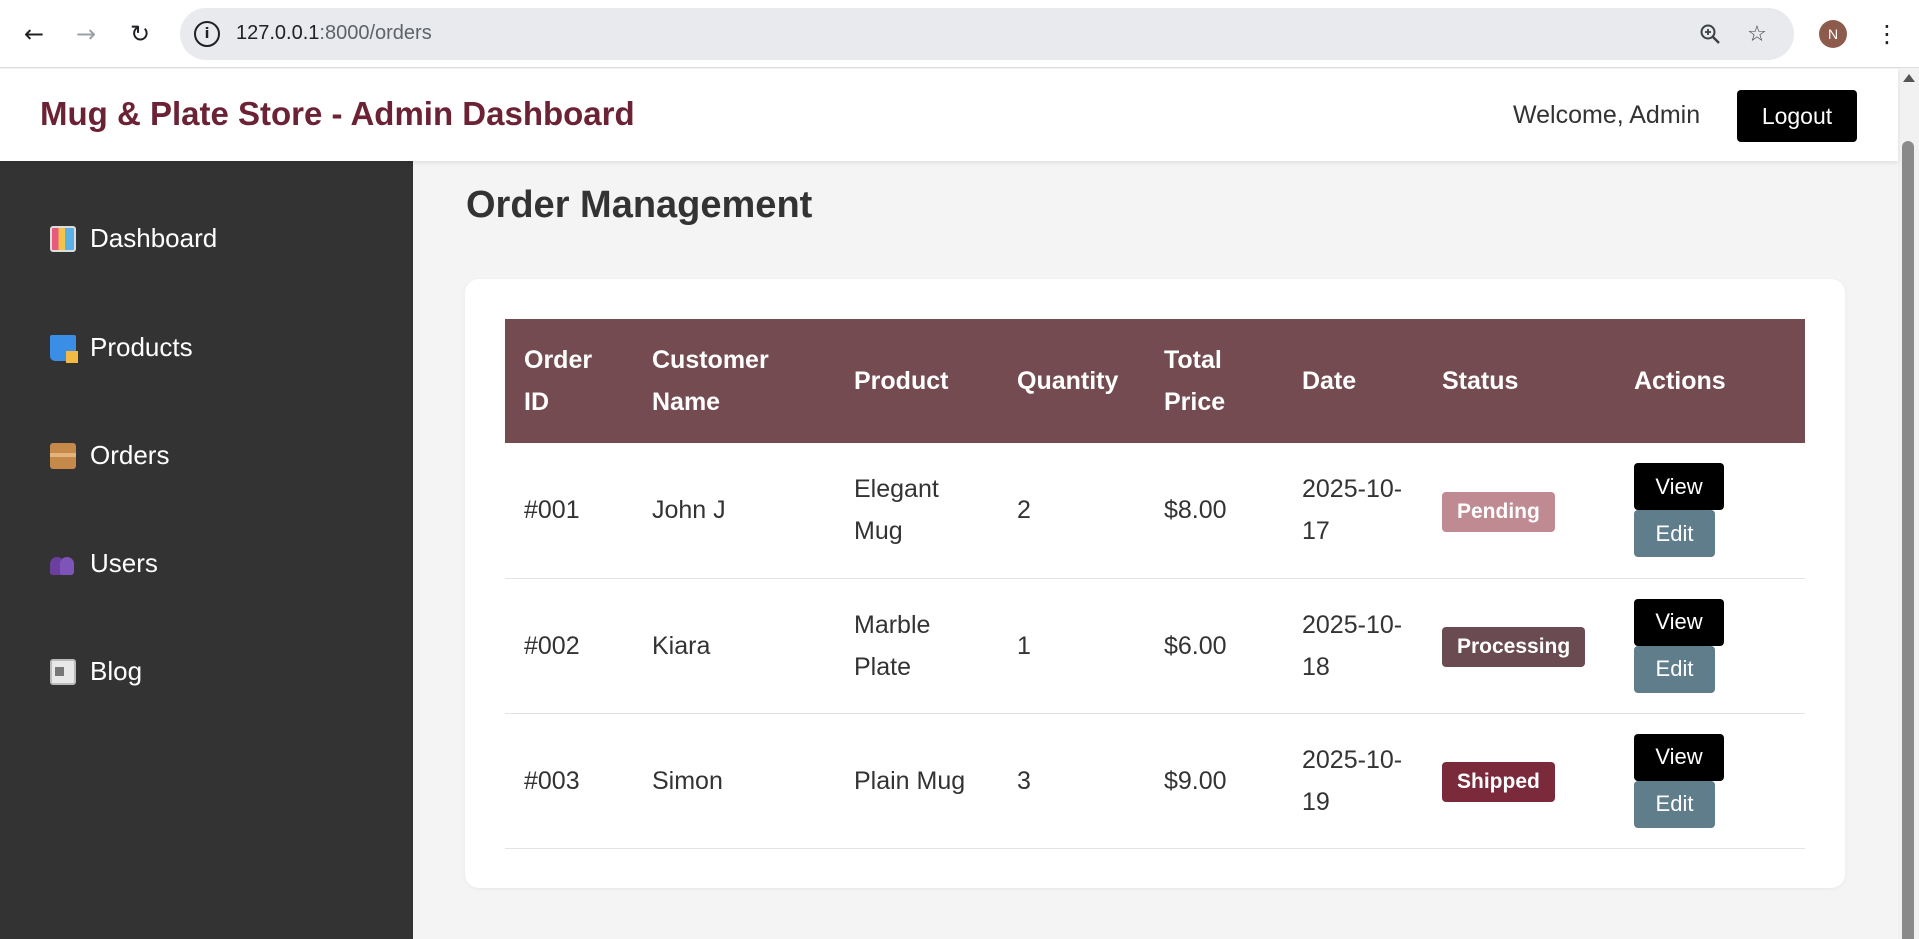  What do you see at coordinates (337, 113) in the screenshot?
I see `app-title: Mug & Plate Store - Admin Dashboard` at bounding box center [337, 113].